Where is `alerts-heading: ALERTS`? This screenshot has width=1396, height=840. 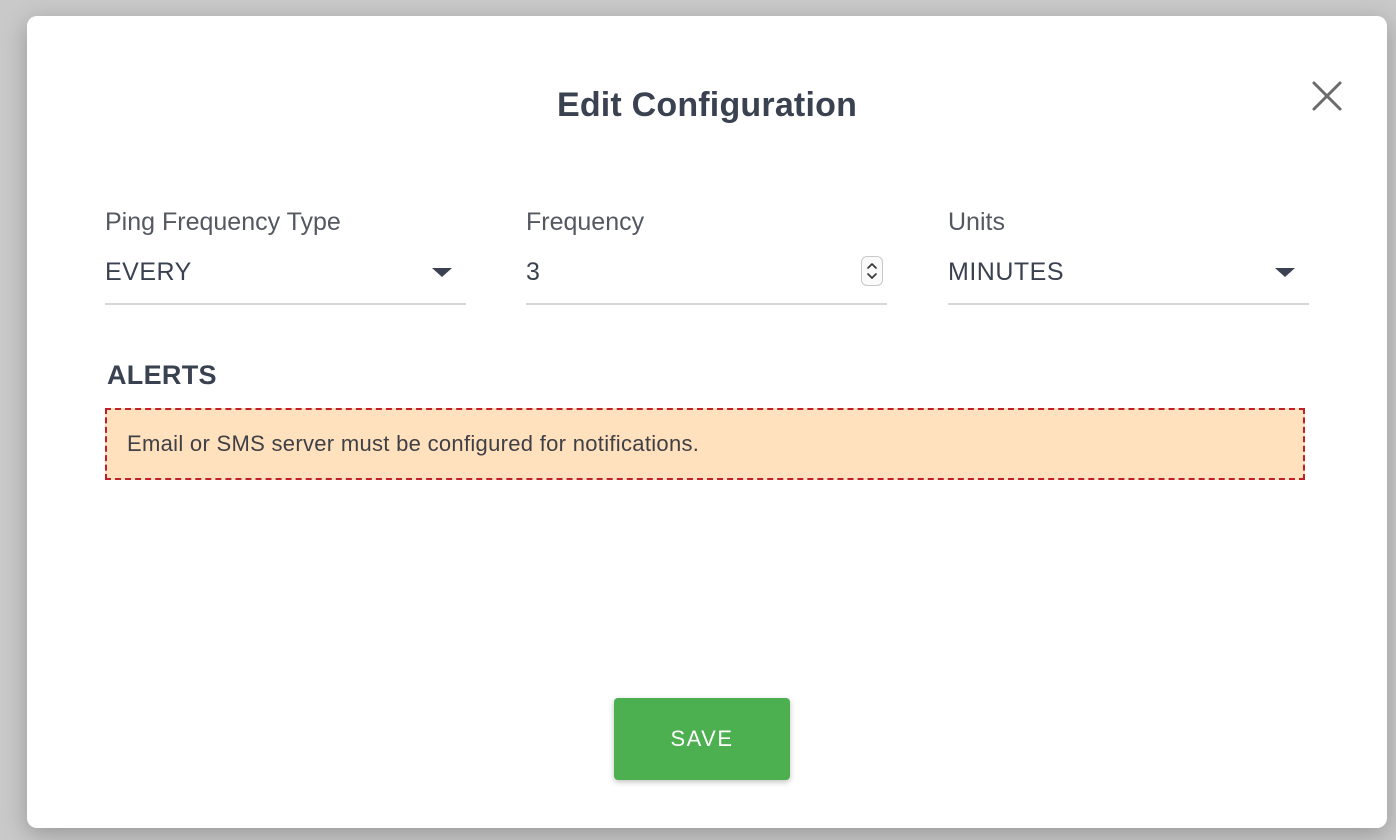 alerts-heading: ALERTS is located at coordinates (162, 375).